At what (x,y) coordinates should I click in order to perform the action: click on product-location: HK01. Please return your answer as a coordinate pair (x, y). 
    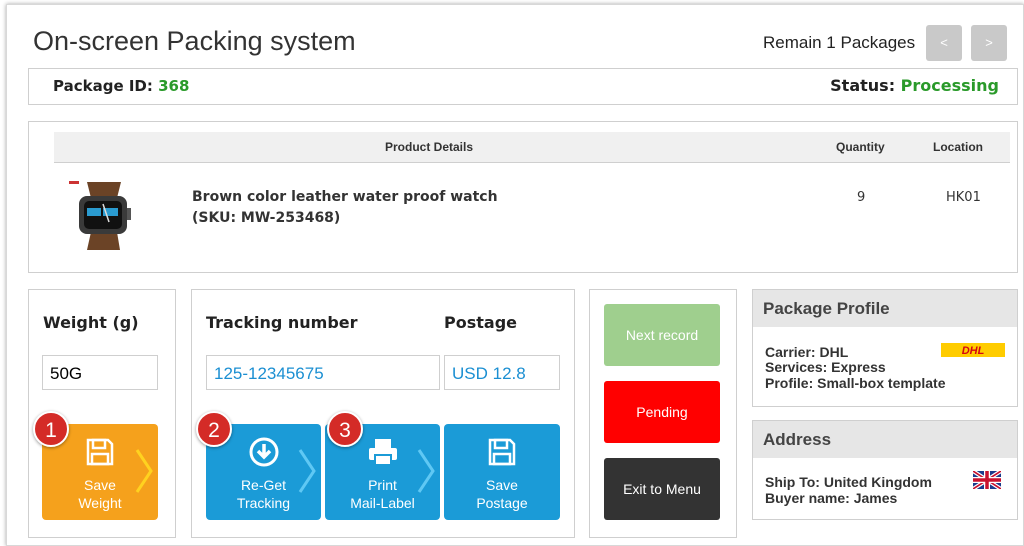
    Looking at the image, I should click on (963, 197).